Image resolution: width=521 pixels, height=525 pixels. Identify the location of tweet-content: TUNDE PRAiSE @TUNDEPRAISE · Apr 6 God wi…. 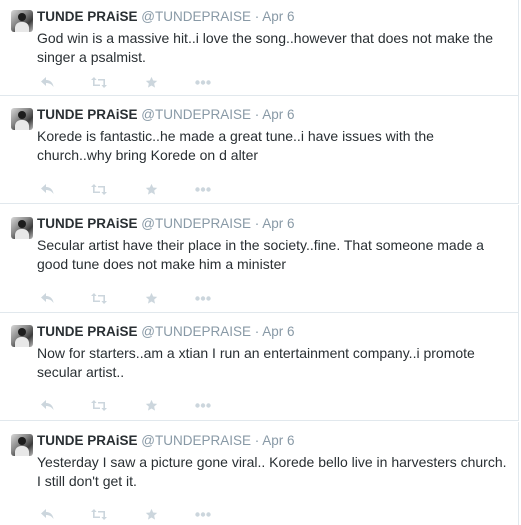
(272, 37).